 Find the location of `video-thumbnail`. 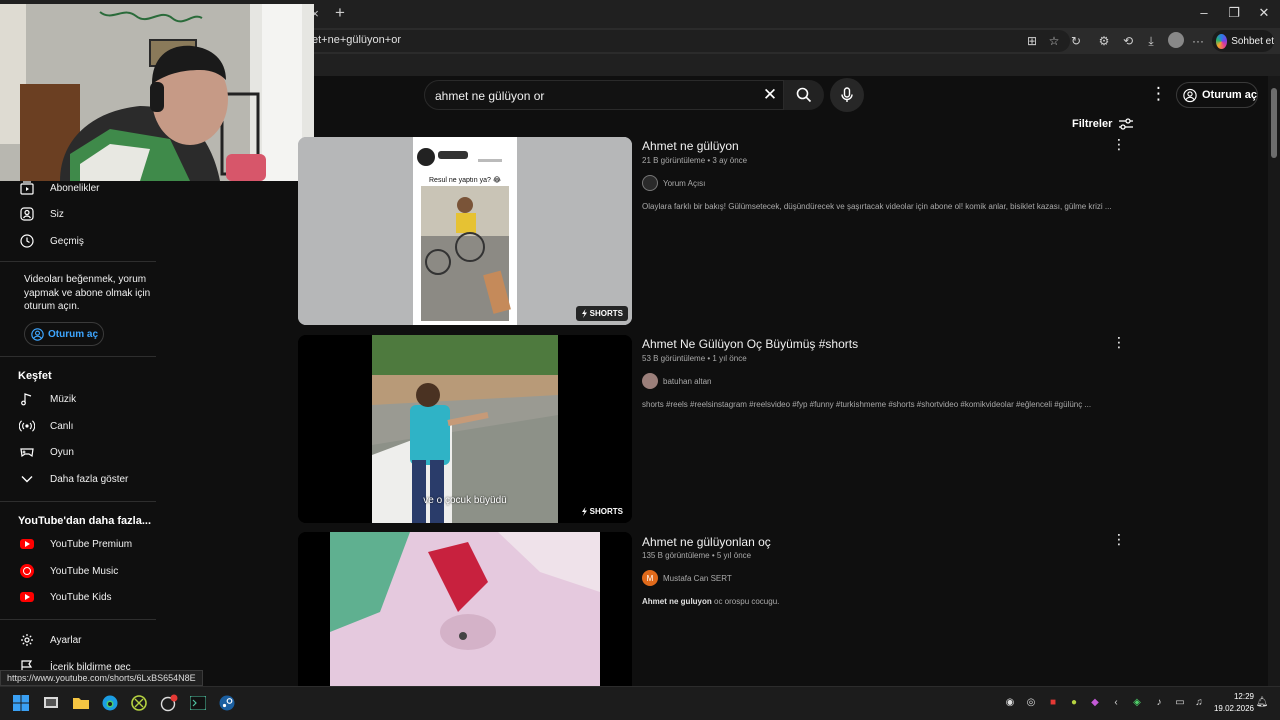

video-thumbnail is located at coordinates (465, 609).